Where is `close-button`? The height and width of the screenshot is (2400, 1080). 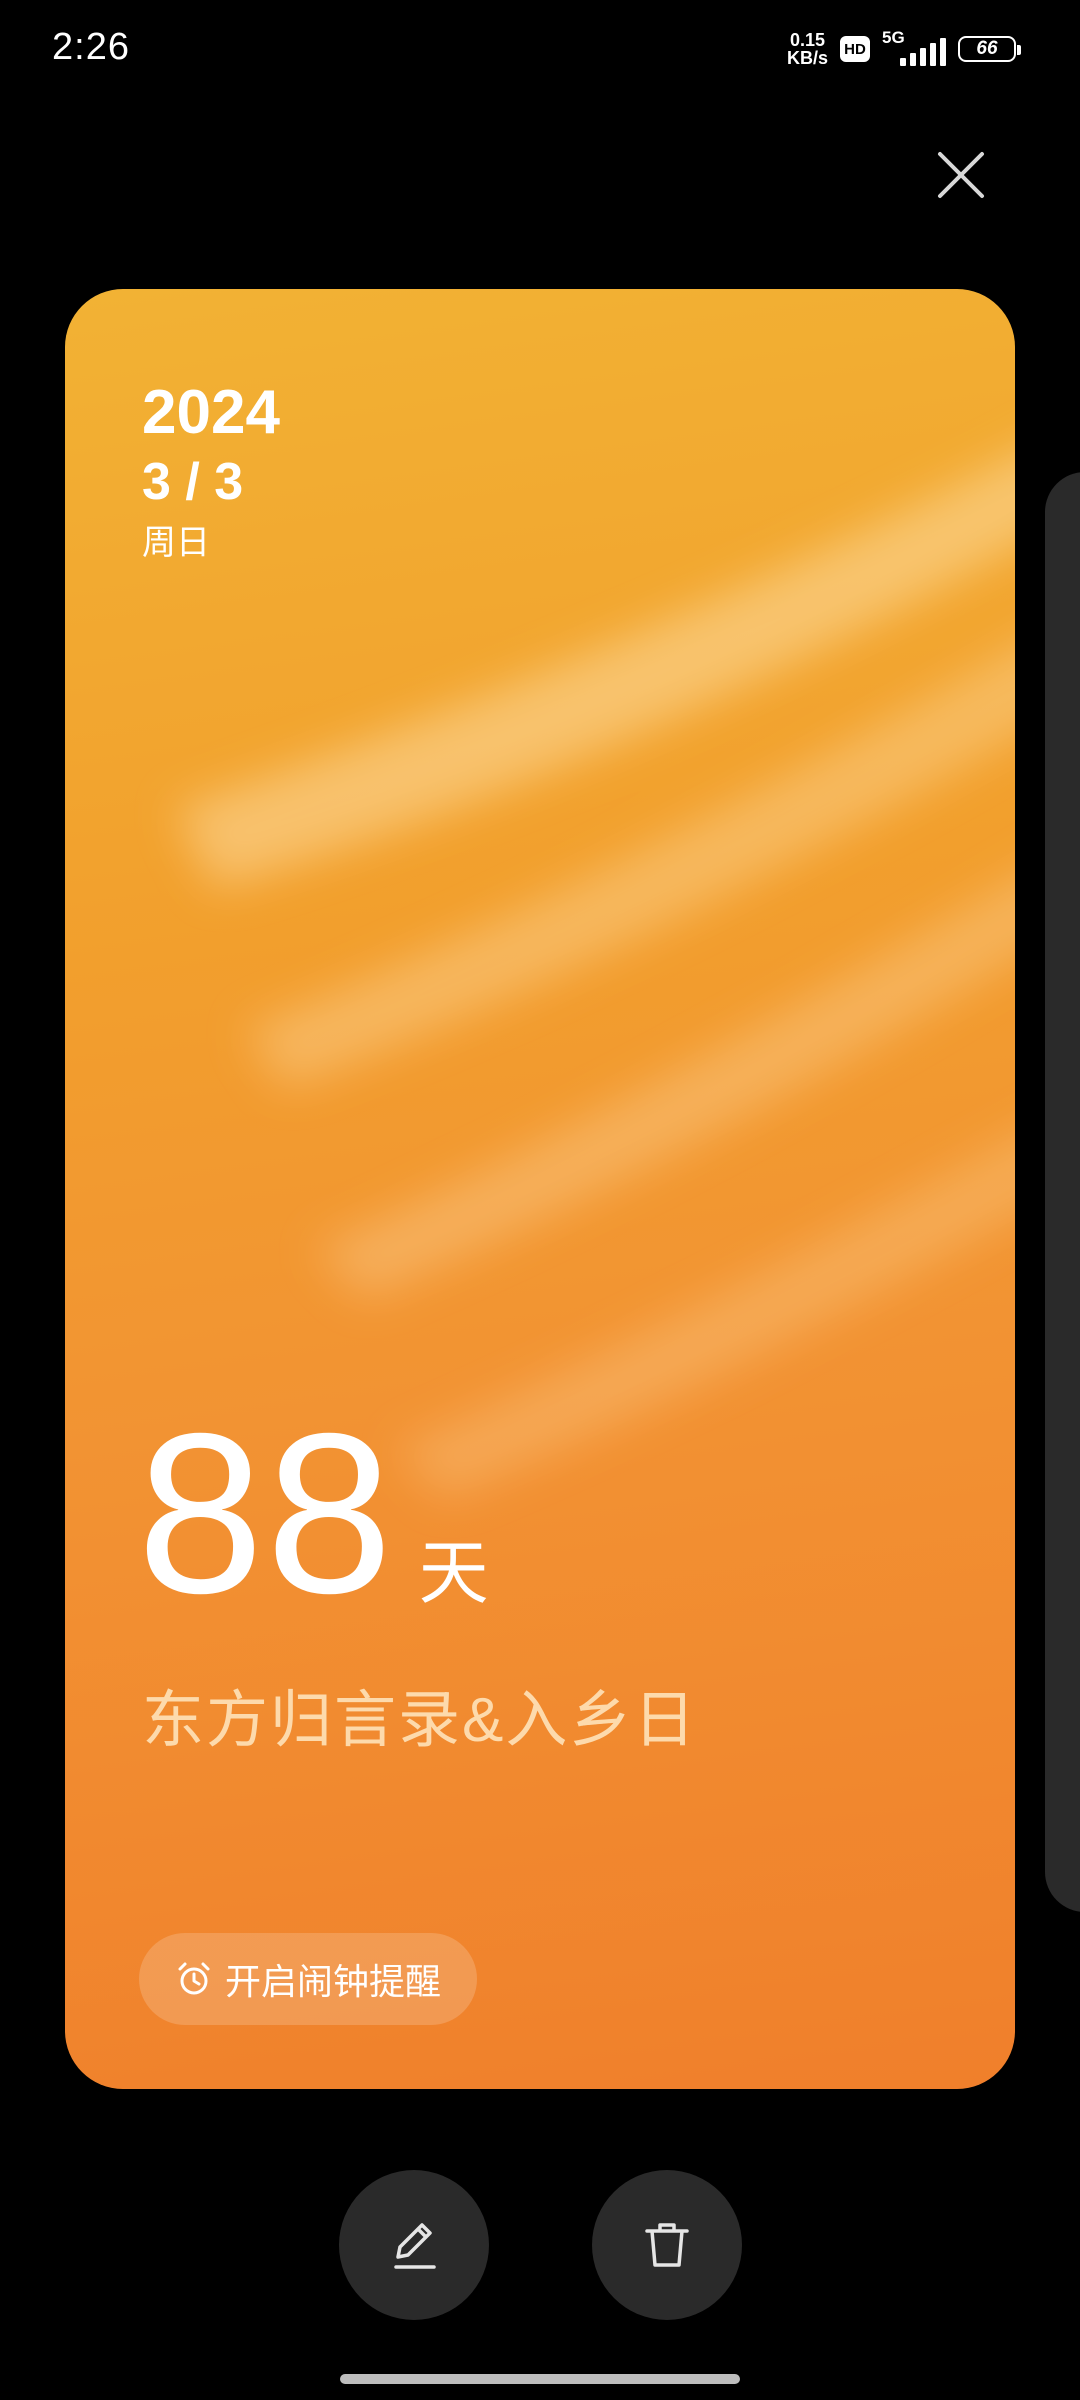
close-button is located at coordinates (961, 175).